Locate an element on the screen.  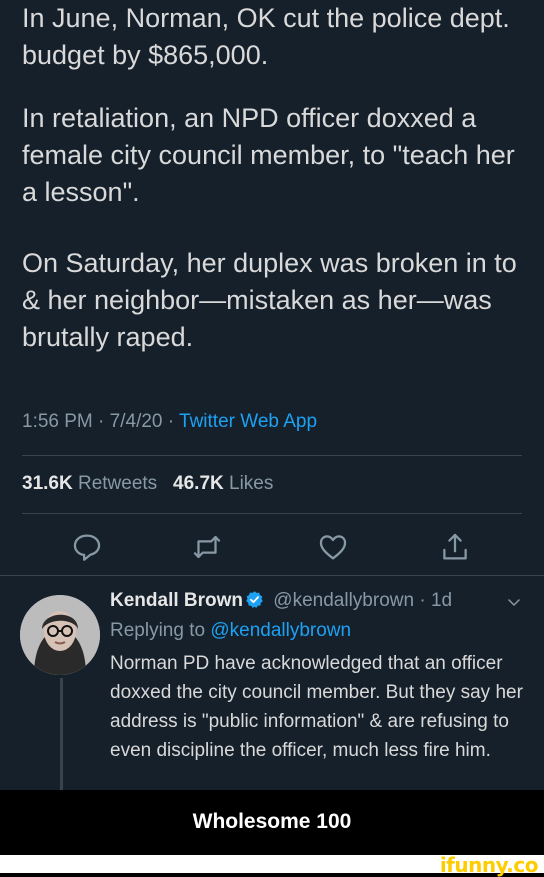
tweet-stats: 31.6K Retweets 46.7K Likes is located at coordinates (147, 484).